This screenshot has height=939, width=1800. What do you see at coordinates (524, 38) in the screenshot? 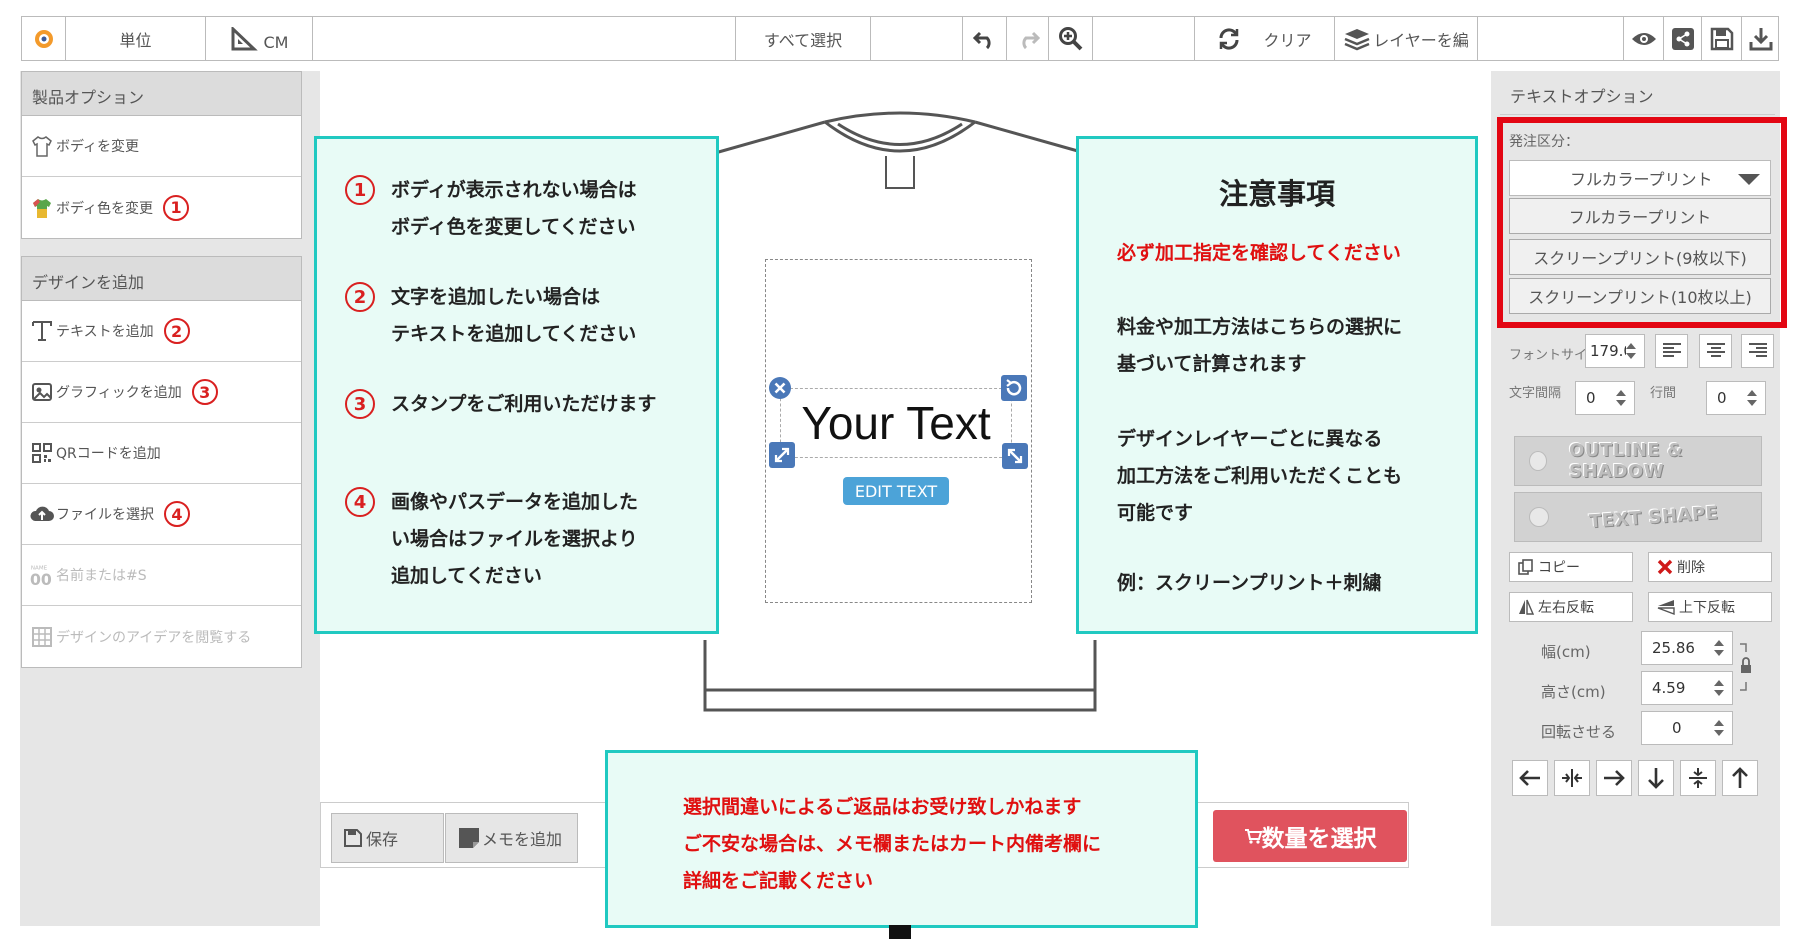
I see `toolbar-spacer` at bounding box center [524, 38].